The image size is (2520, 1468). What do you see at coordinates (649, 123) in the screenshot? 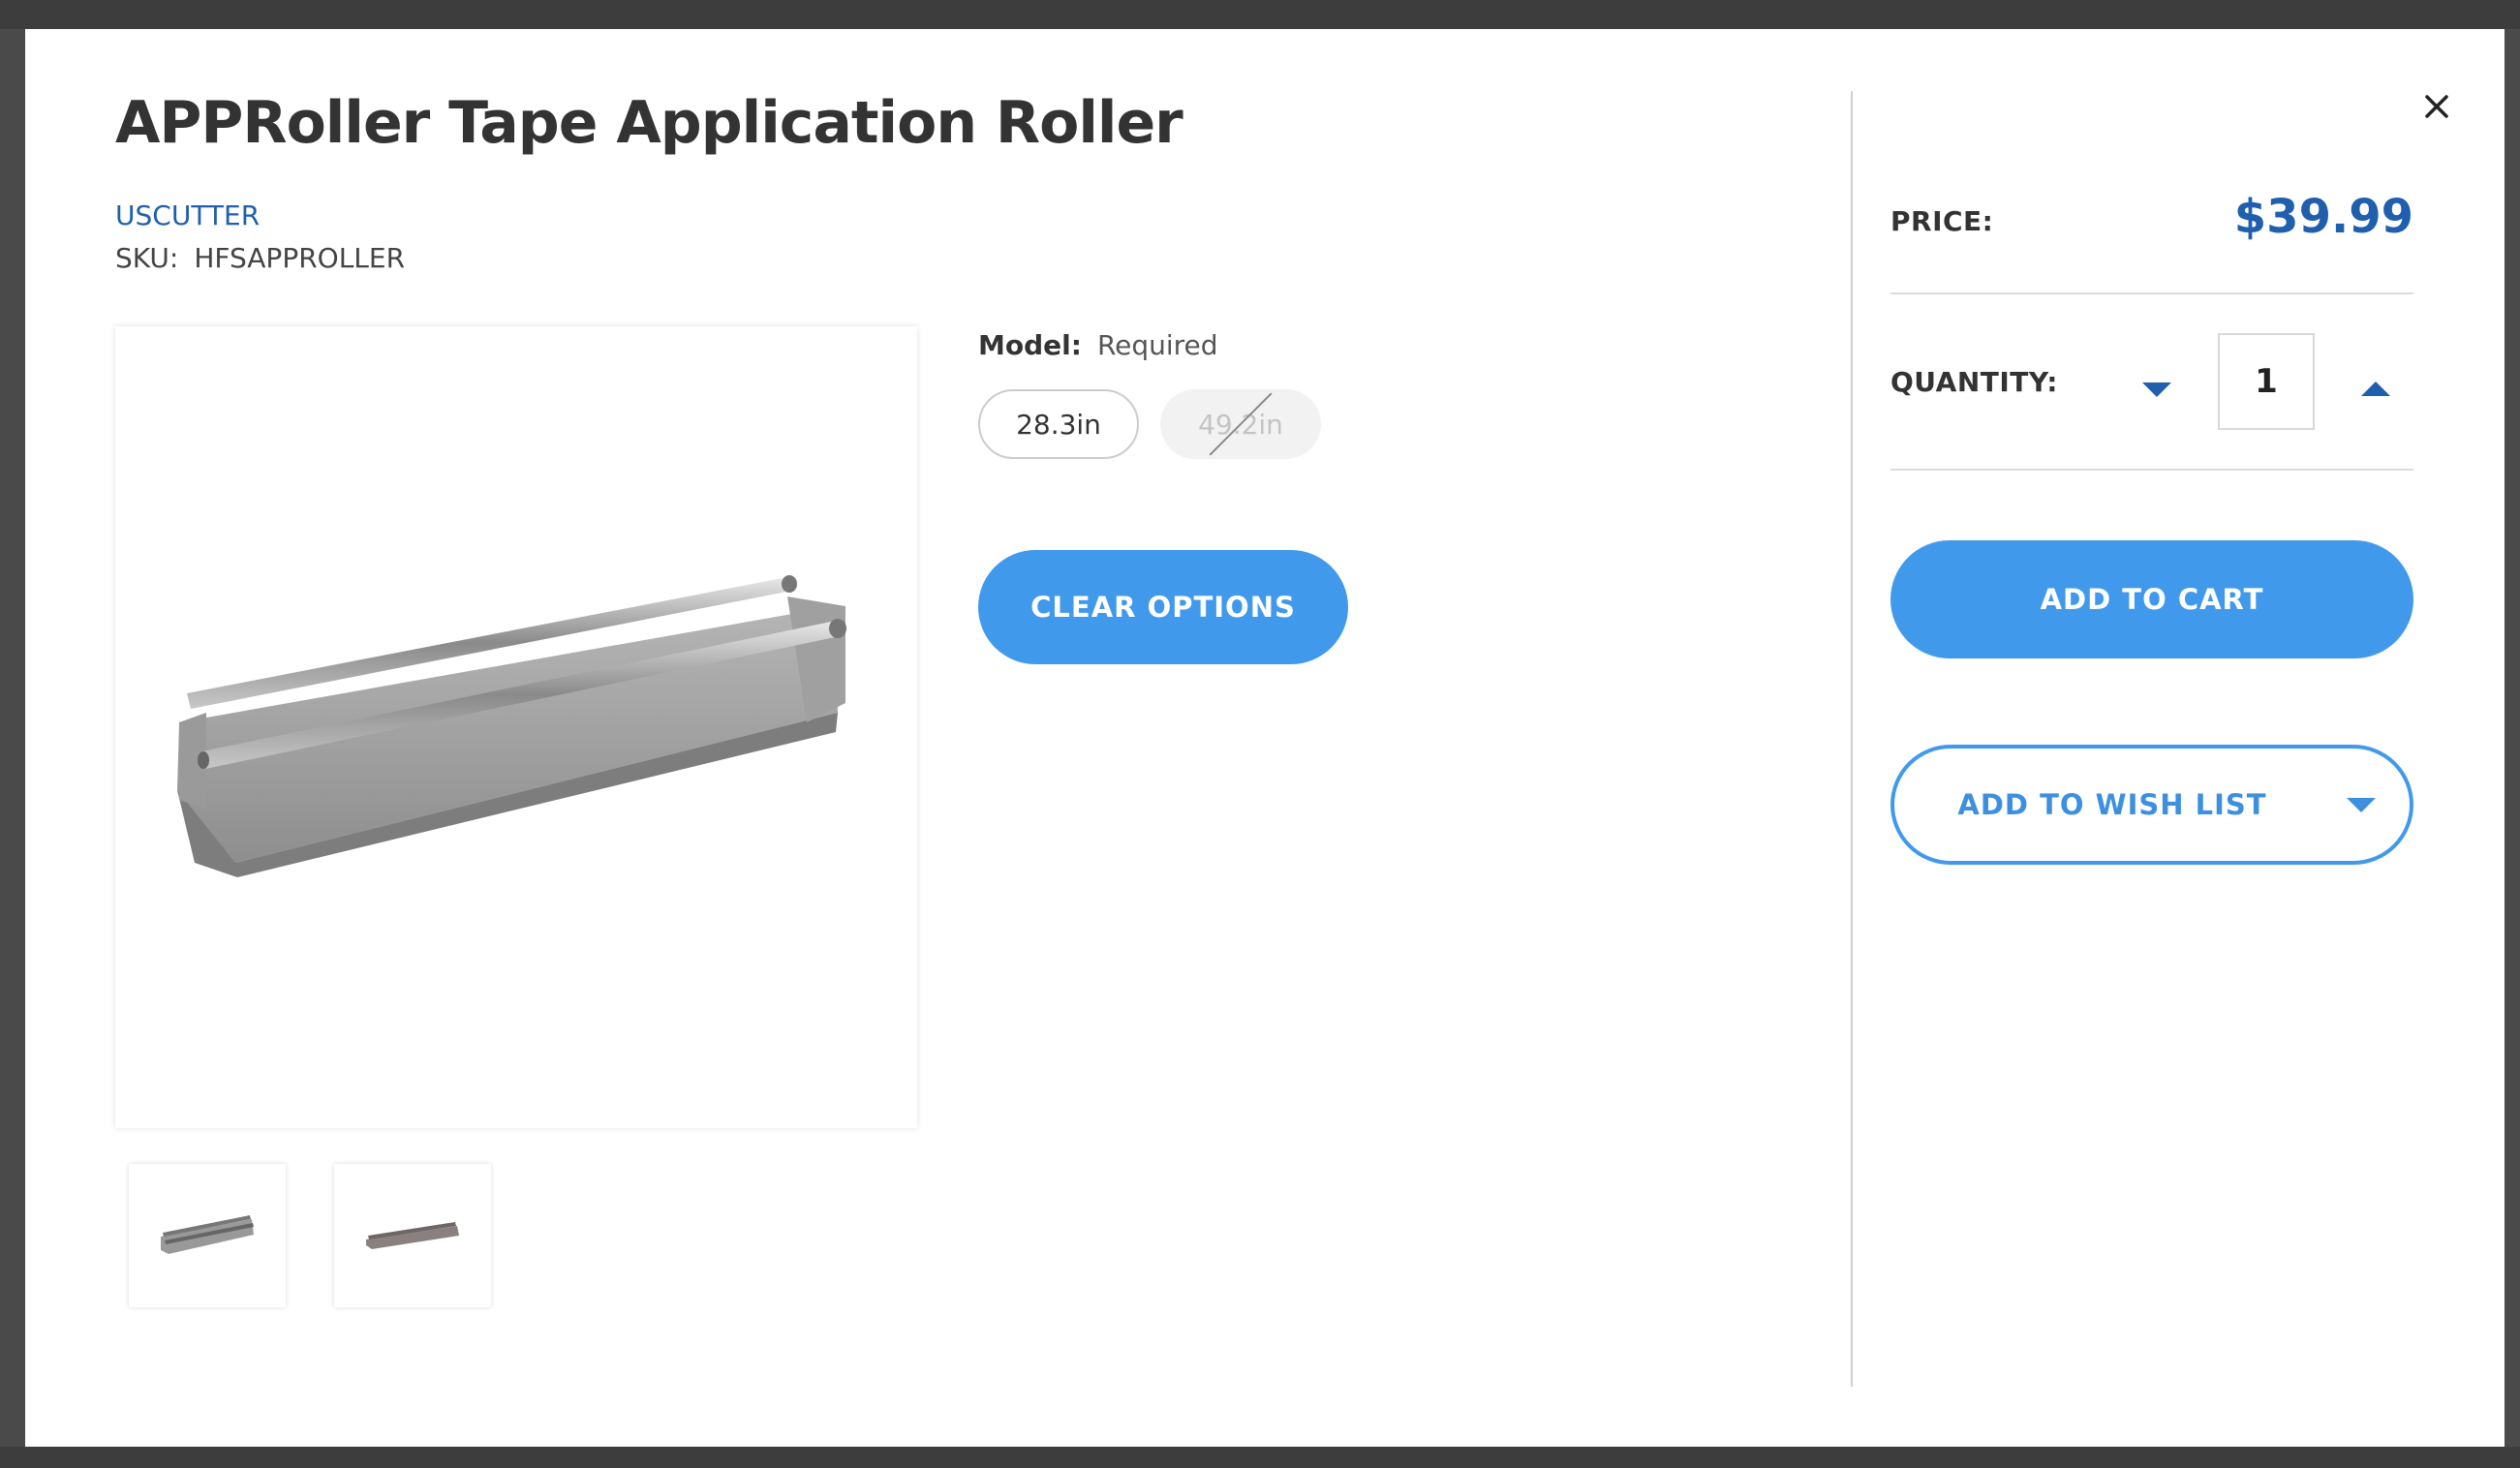
I see `product-title: APPRoller Tape Application Roller` at bounding box center [649, 123].